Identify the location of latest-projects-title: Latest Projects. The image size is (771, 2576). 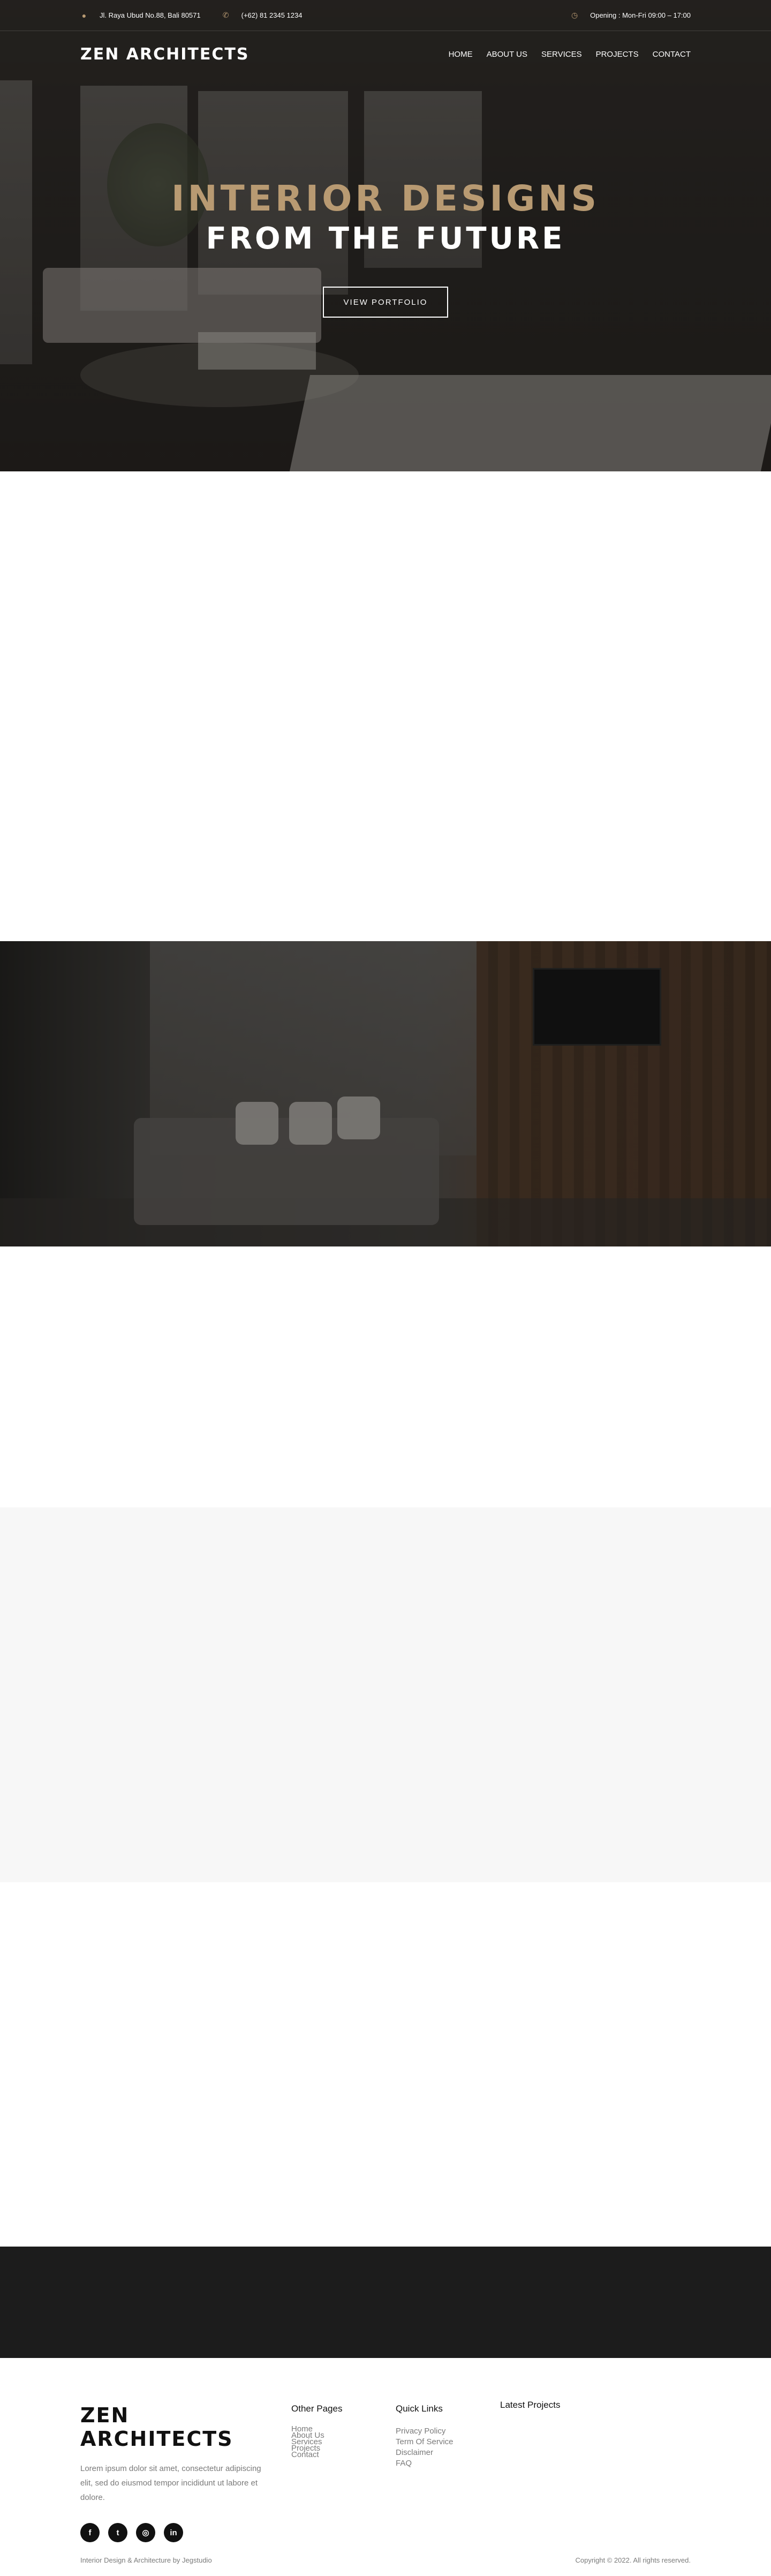
(530, 2405).